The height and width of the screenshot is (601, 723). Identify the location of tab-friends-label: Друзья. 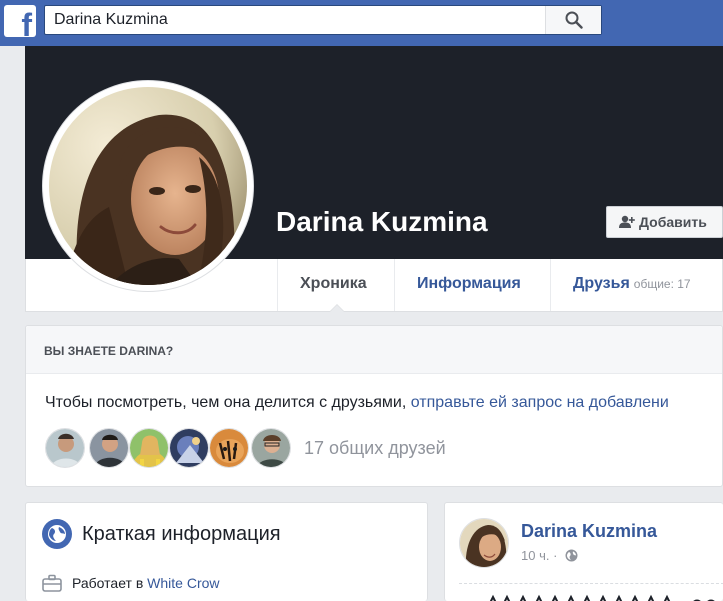
(601, 283).